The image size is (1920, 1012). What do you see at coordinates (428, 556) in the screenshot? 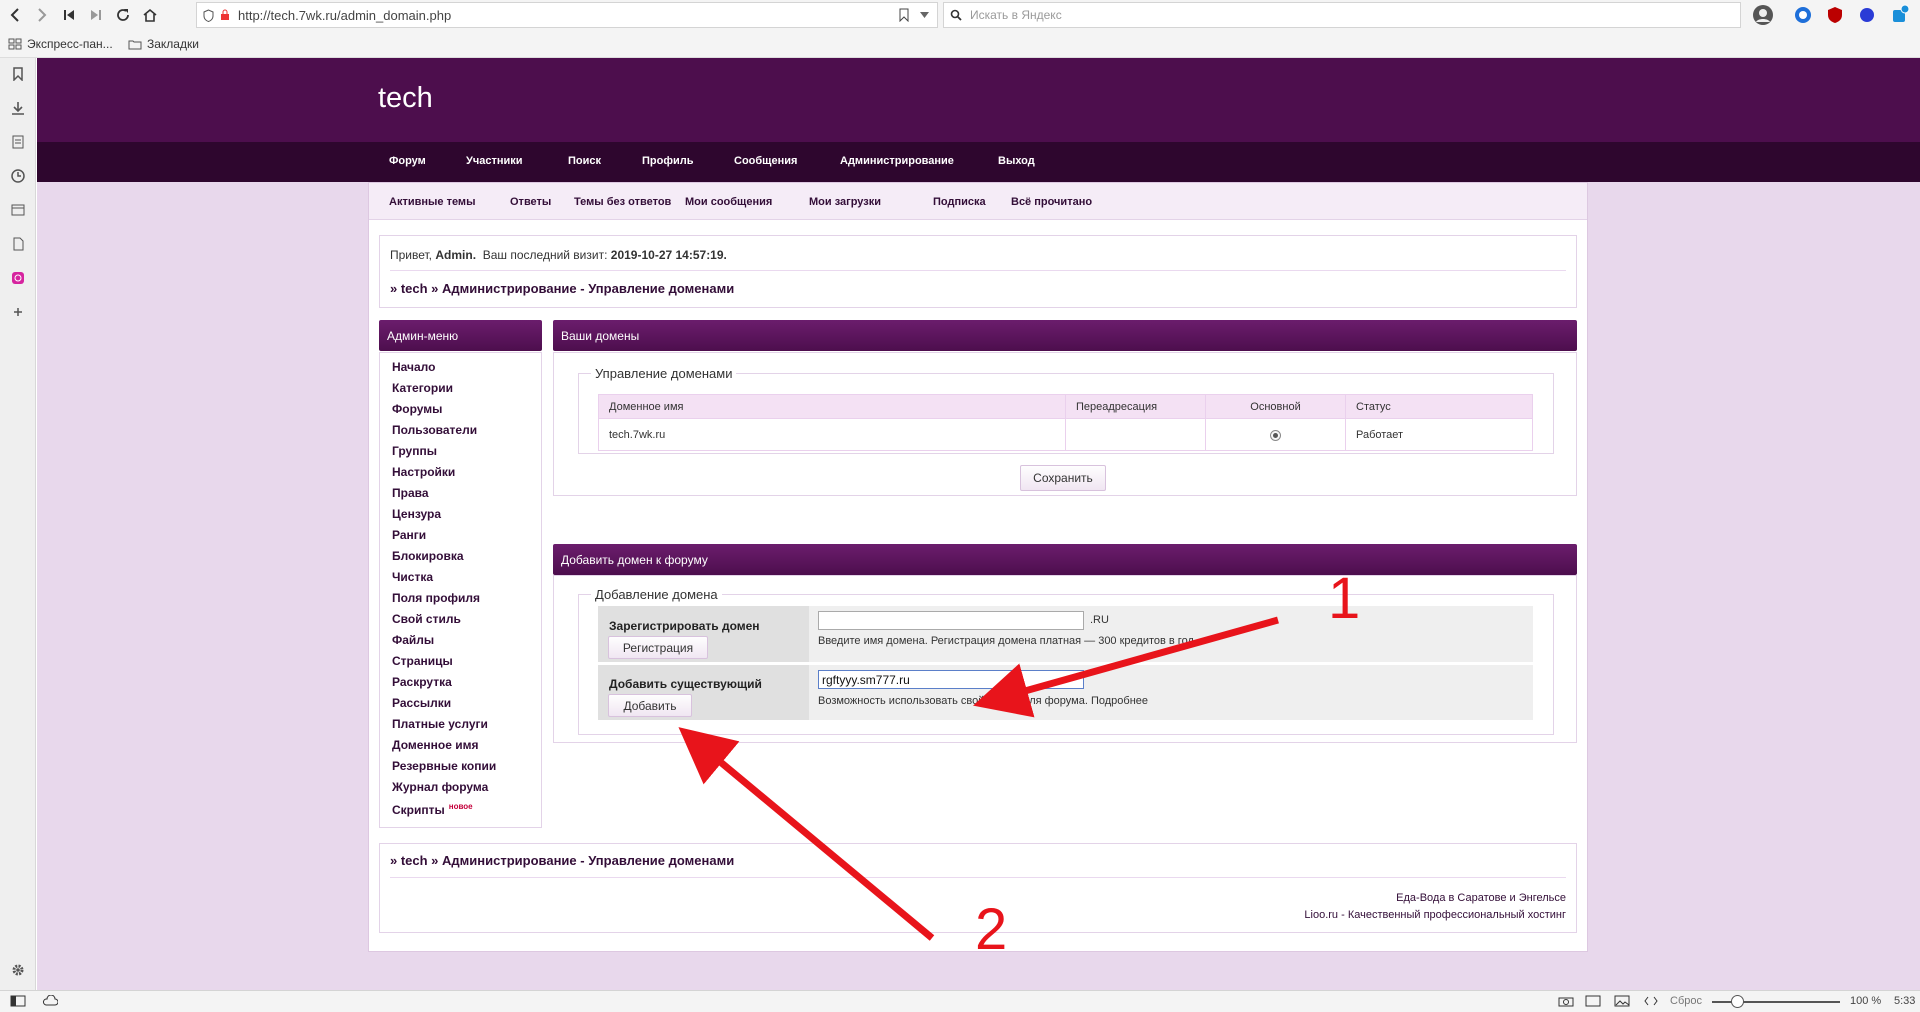
I see `admin-menu-bans: Блокировка` at bounding box center [428, 556].